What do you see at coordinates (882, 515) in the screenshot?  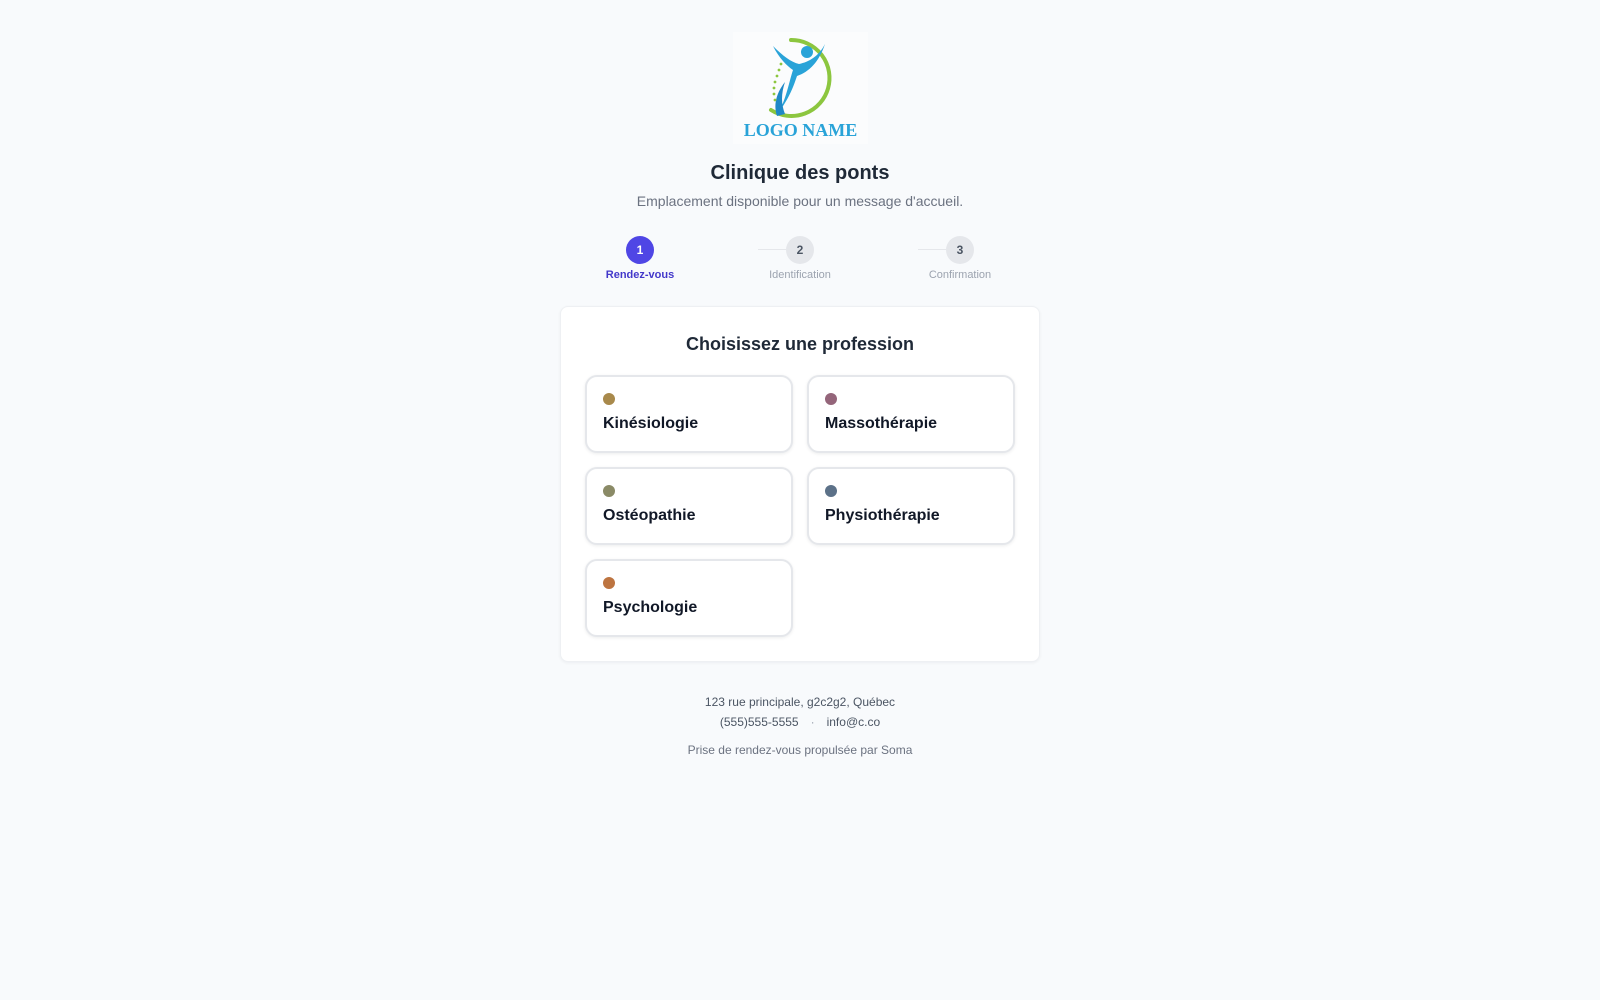 I see `profession-label: Physiothérapie` at bounding box center [882, 515].